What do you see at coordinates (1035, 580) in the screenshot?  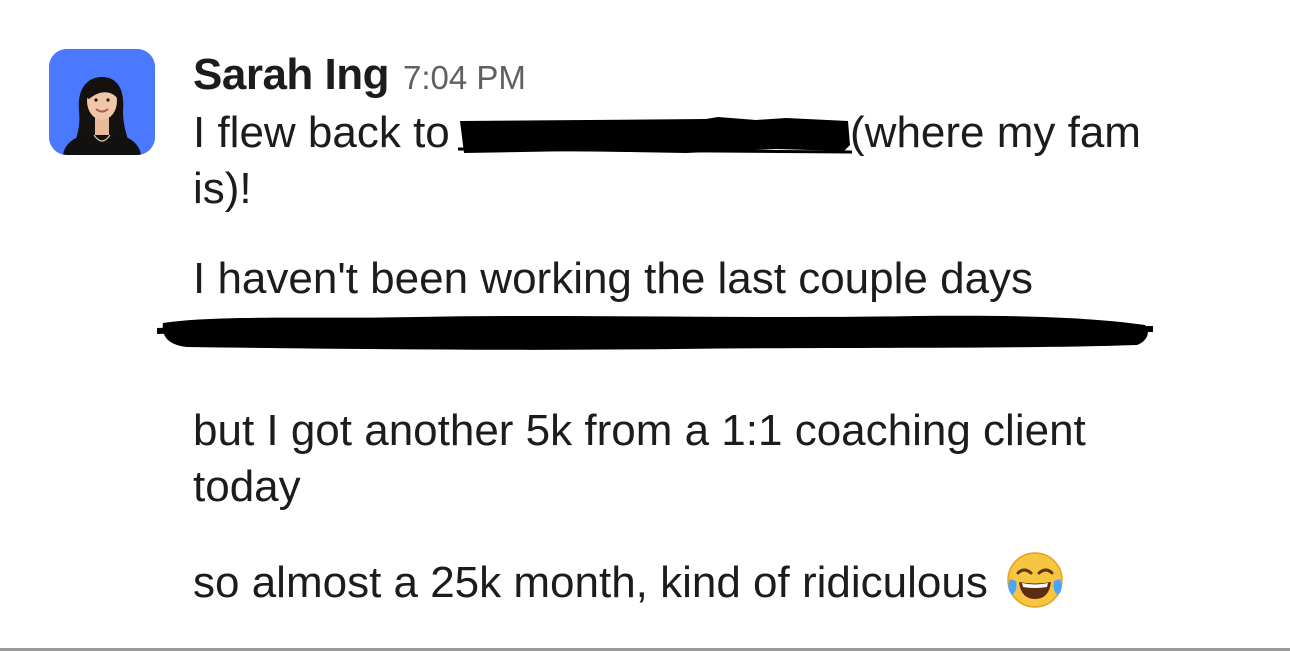 I see `face-with-tears-of-joy-icon` at bounding box center [1035, 580].